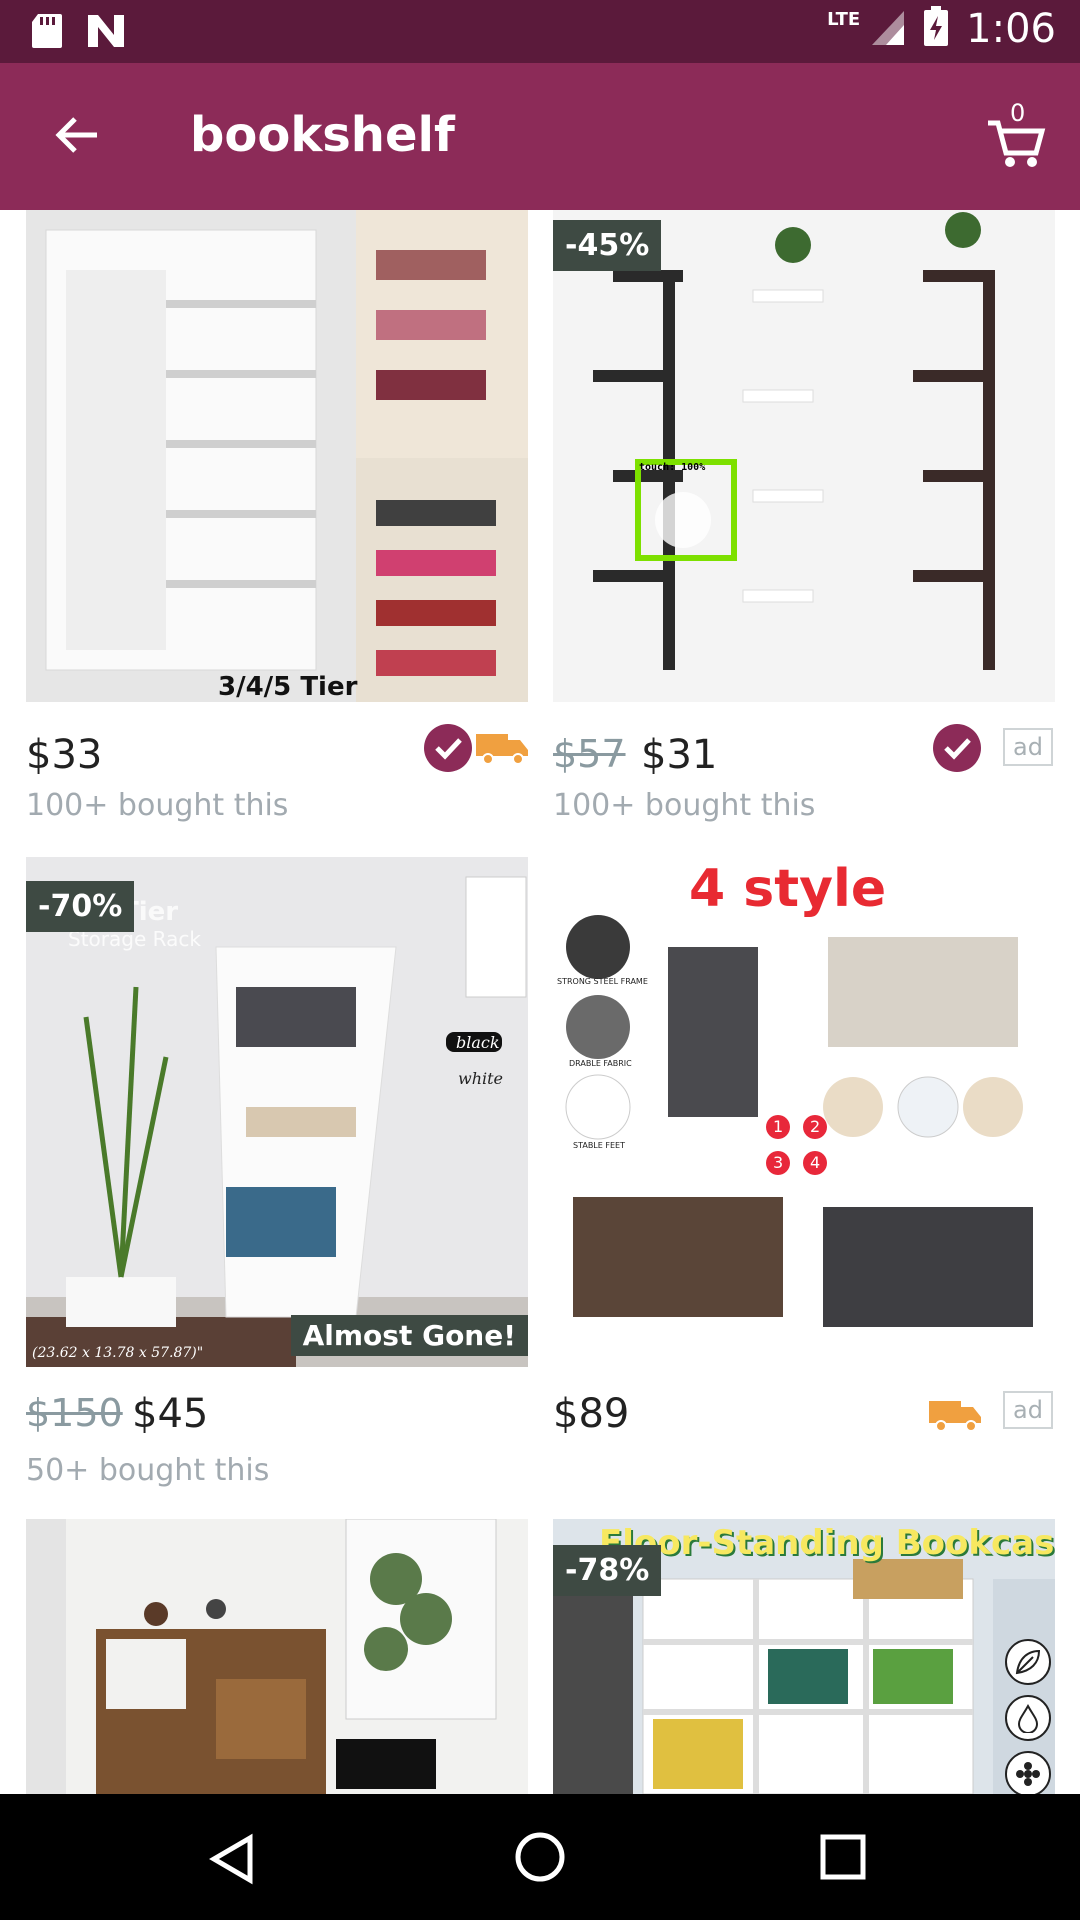 This screenshot has width=1080, height=1920. I want to click on price-row: $150 $45, so click(277, 1407).